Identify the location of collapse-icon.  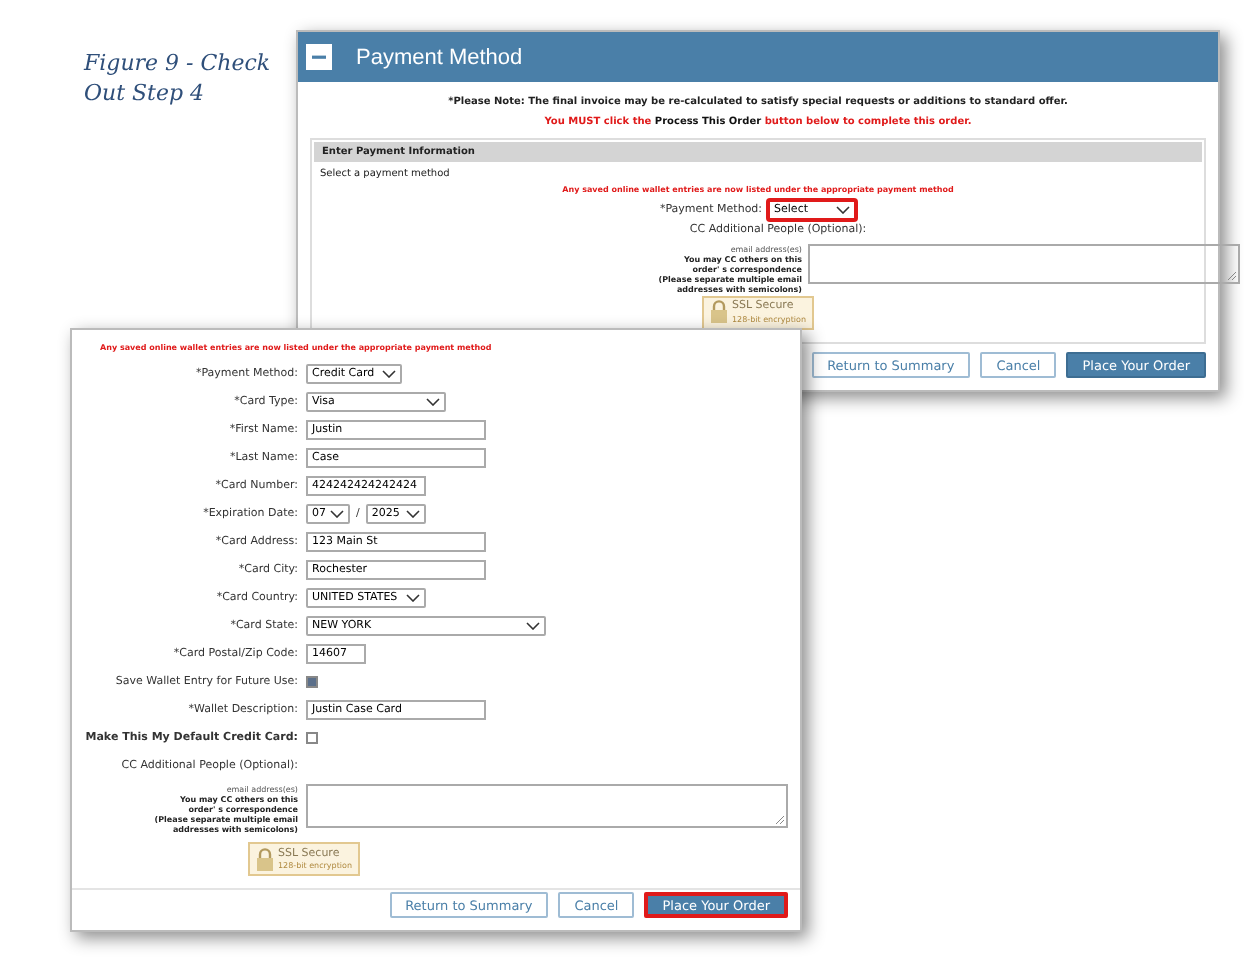
(319, 57).